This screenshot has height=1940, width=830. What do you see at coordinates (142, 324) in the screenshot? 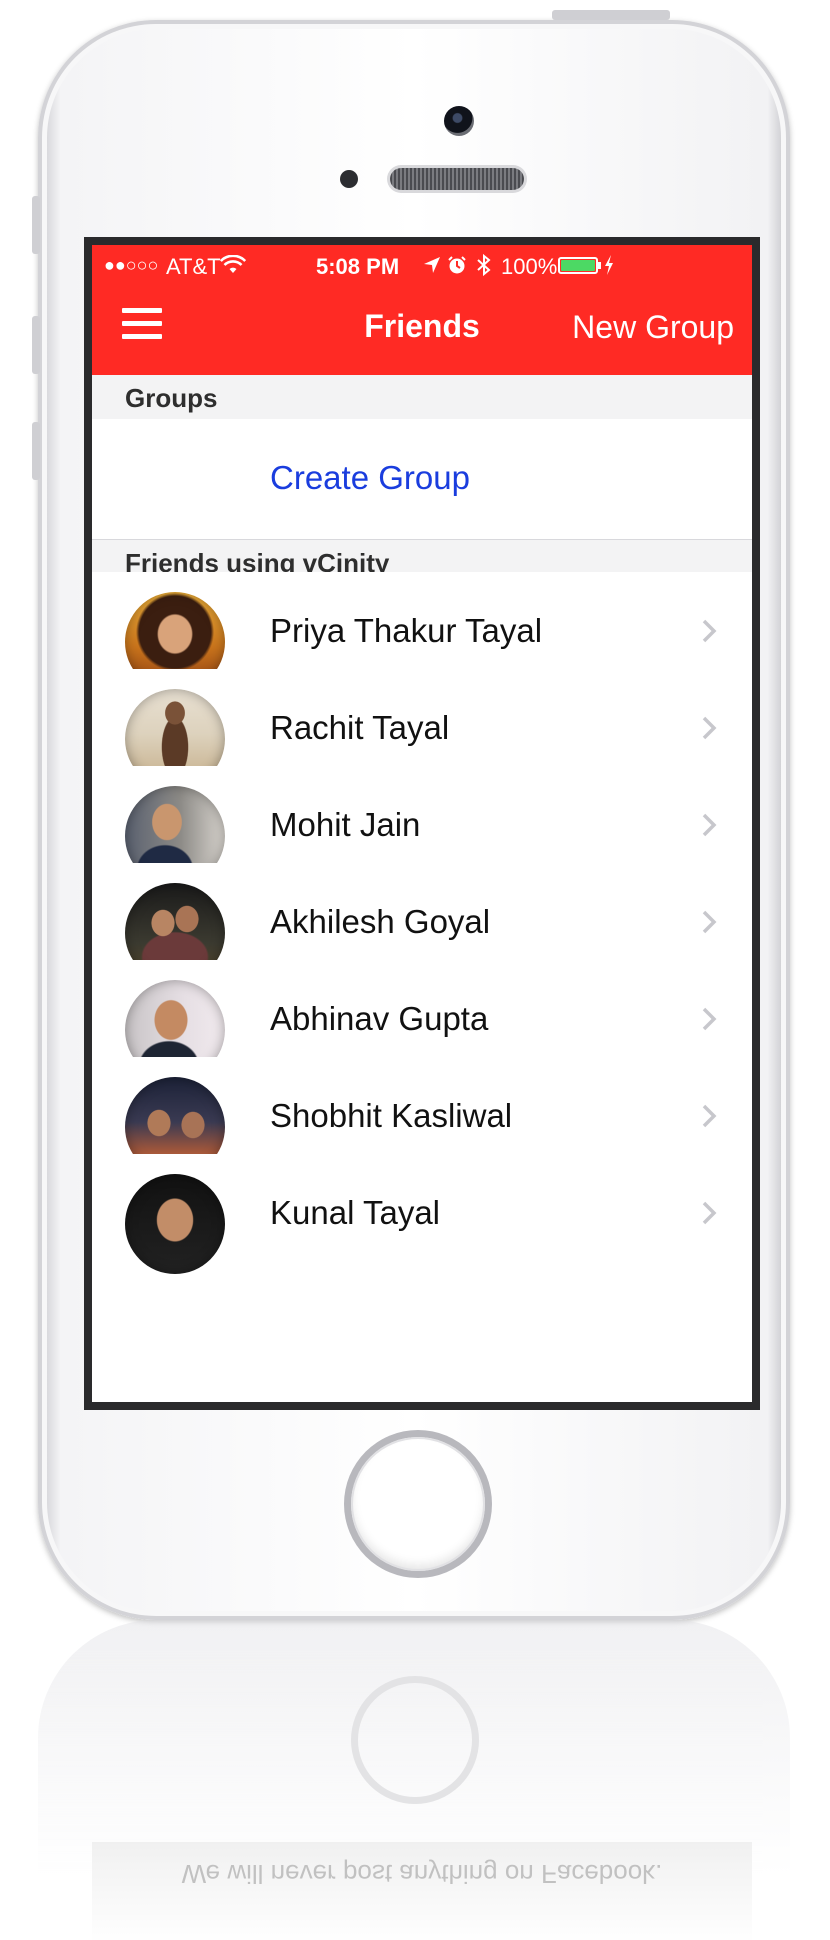
I see `hamburger-menu-icon` at bounding box center [142, 324].